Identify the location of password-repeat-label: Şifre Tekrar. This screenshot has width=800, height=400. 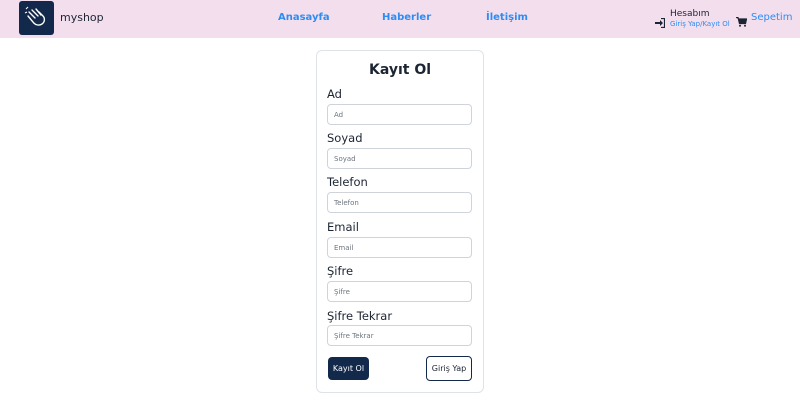
(360, 316).